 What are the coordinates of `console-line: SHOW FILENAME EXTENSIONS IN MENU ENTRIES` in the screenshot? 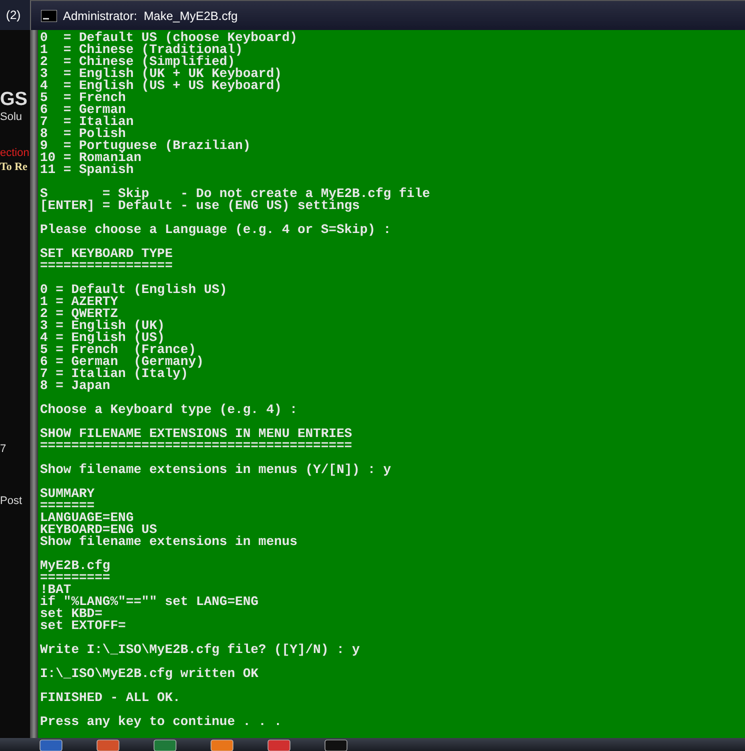 It's located at (197, 434).